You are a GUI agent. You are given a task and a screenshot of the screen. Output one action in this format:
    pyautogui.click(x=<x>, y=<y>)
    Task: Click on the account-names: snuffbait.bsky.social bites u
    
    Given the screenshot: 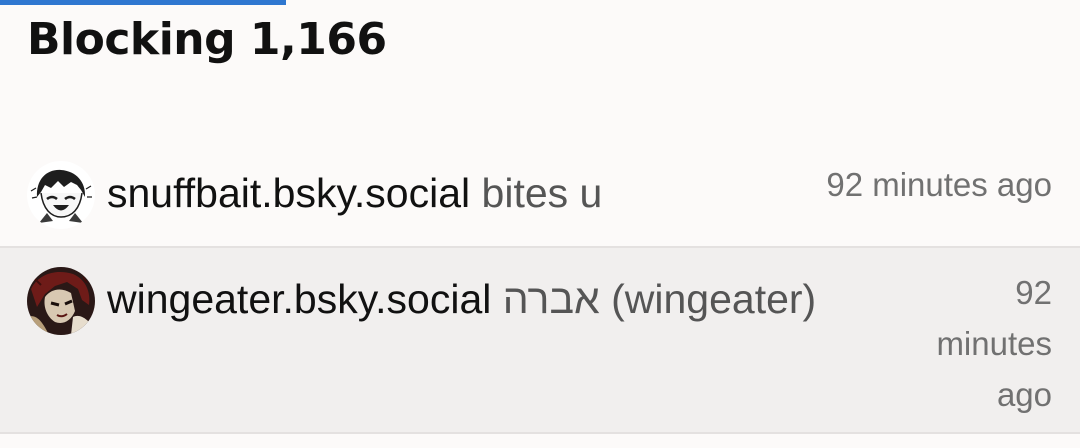 What is the action you would take?
    pyautogui.click(x=354, y=193)
    